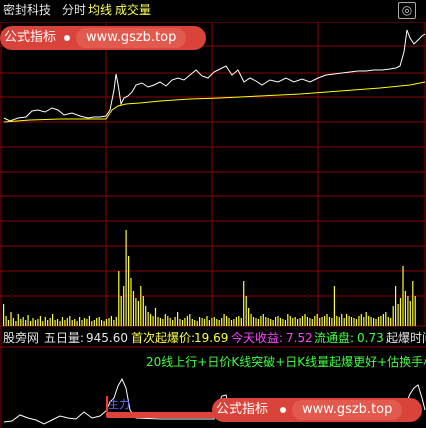 The image size is (426, 428). Describe the element at coordinates (74, 10) in the screenshot. I see `tab-minute: 分时` at that location.